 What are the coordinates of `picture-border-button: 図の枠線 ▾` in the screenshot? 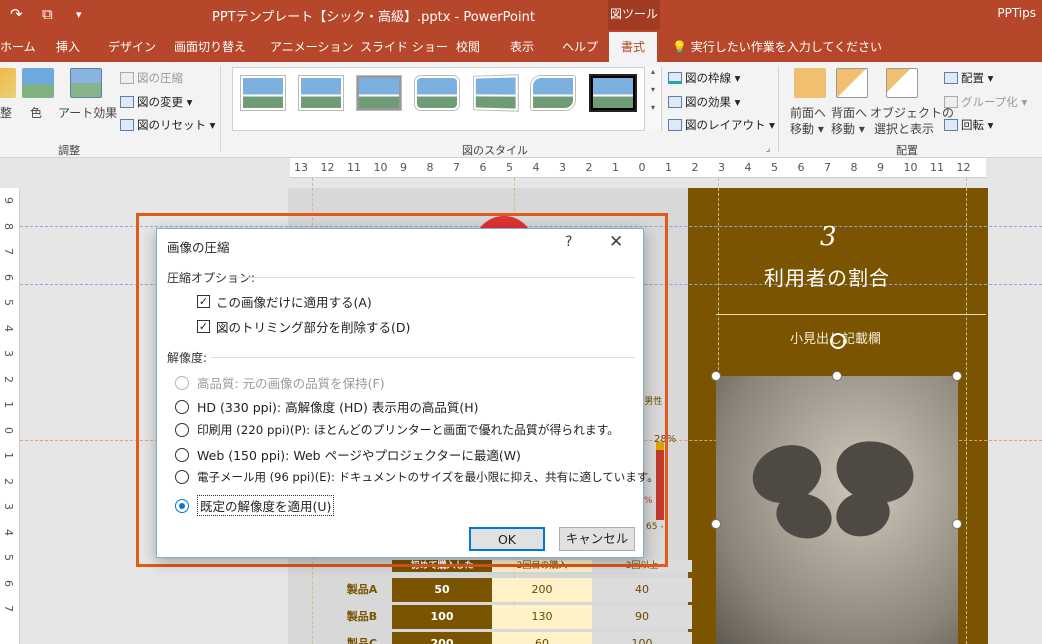 It's located at (704, 78).